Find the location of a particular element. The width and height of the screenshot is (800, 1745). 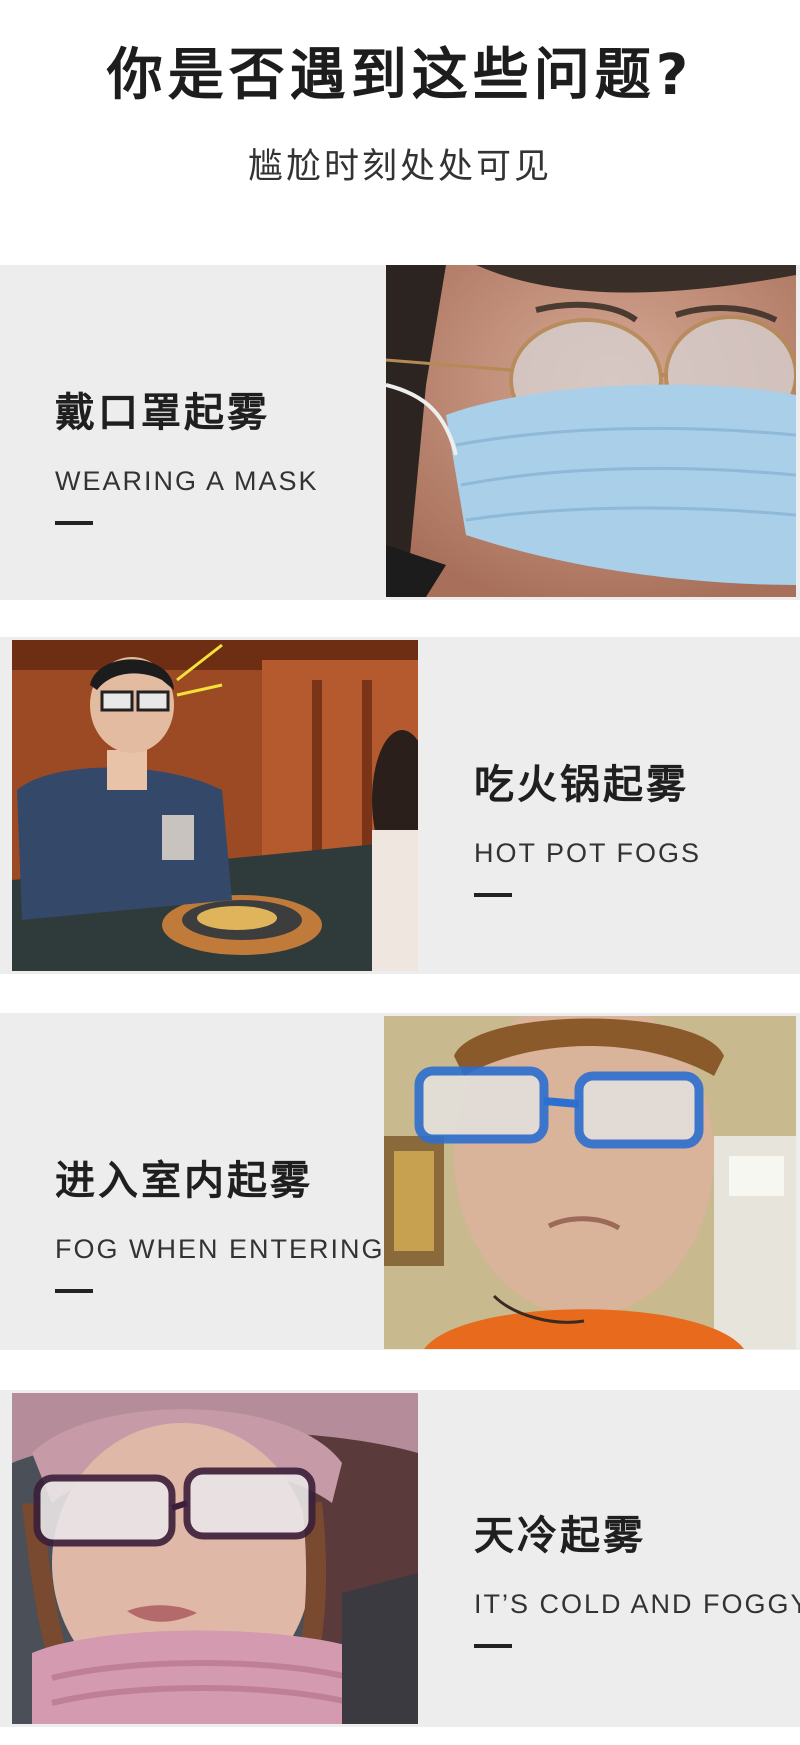

section-text: 戴口罩起雾 WEARING A MASK is located at coordinates (187, 452).